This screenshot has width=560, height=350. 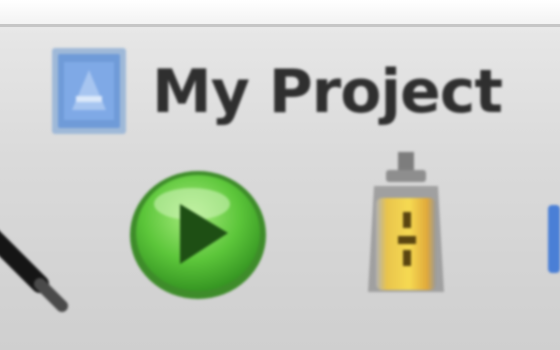 I want to click on edit-tool-button, so click(x=45, y=260).